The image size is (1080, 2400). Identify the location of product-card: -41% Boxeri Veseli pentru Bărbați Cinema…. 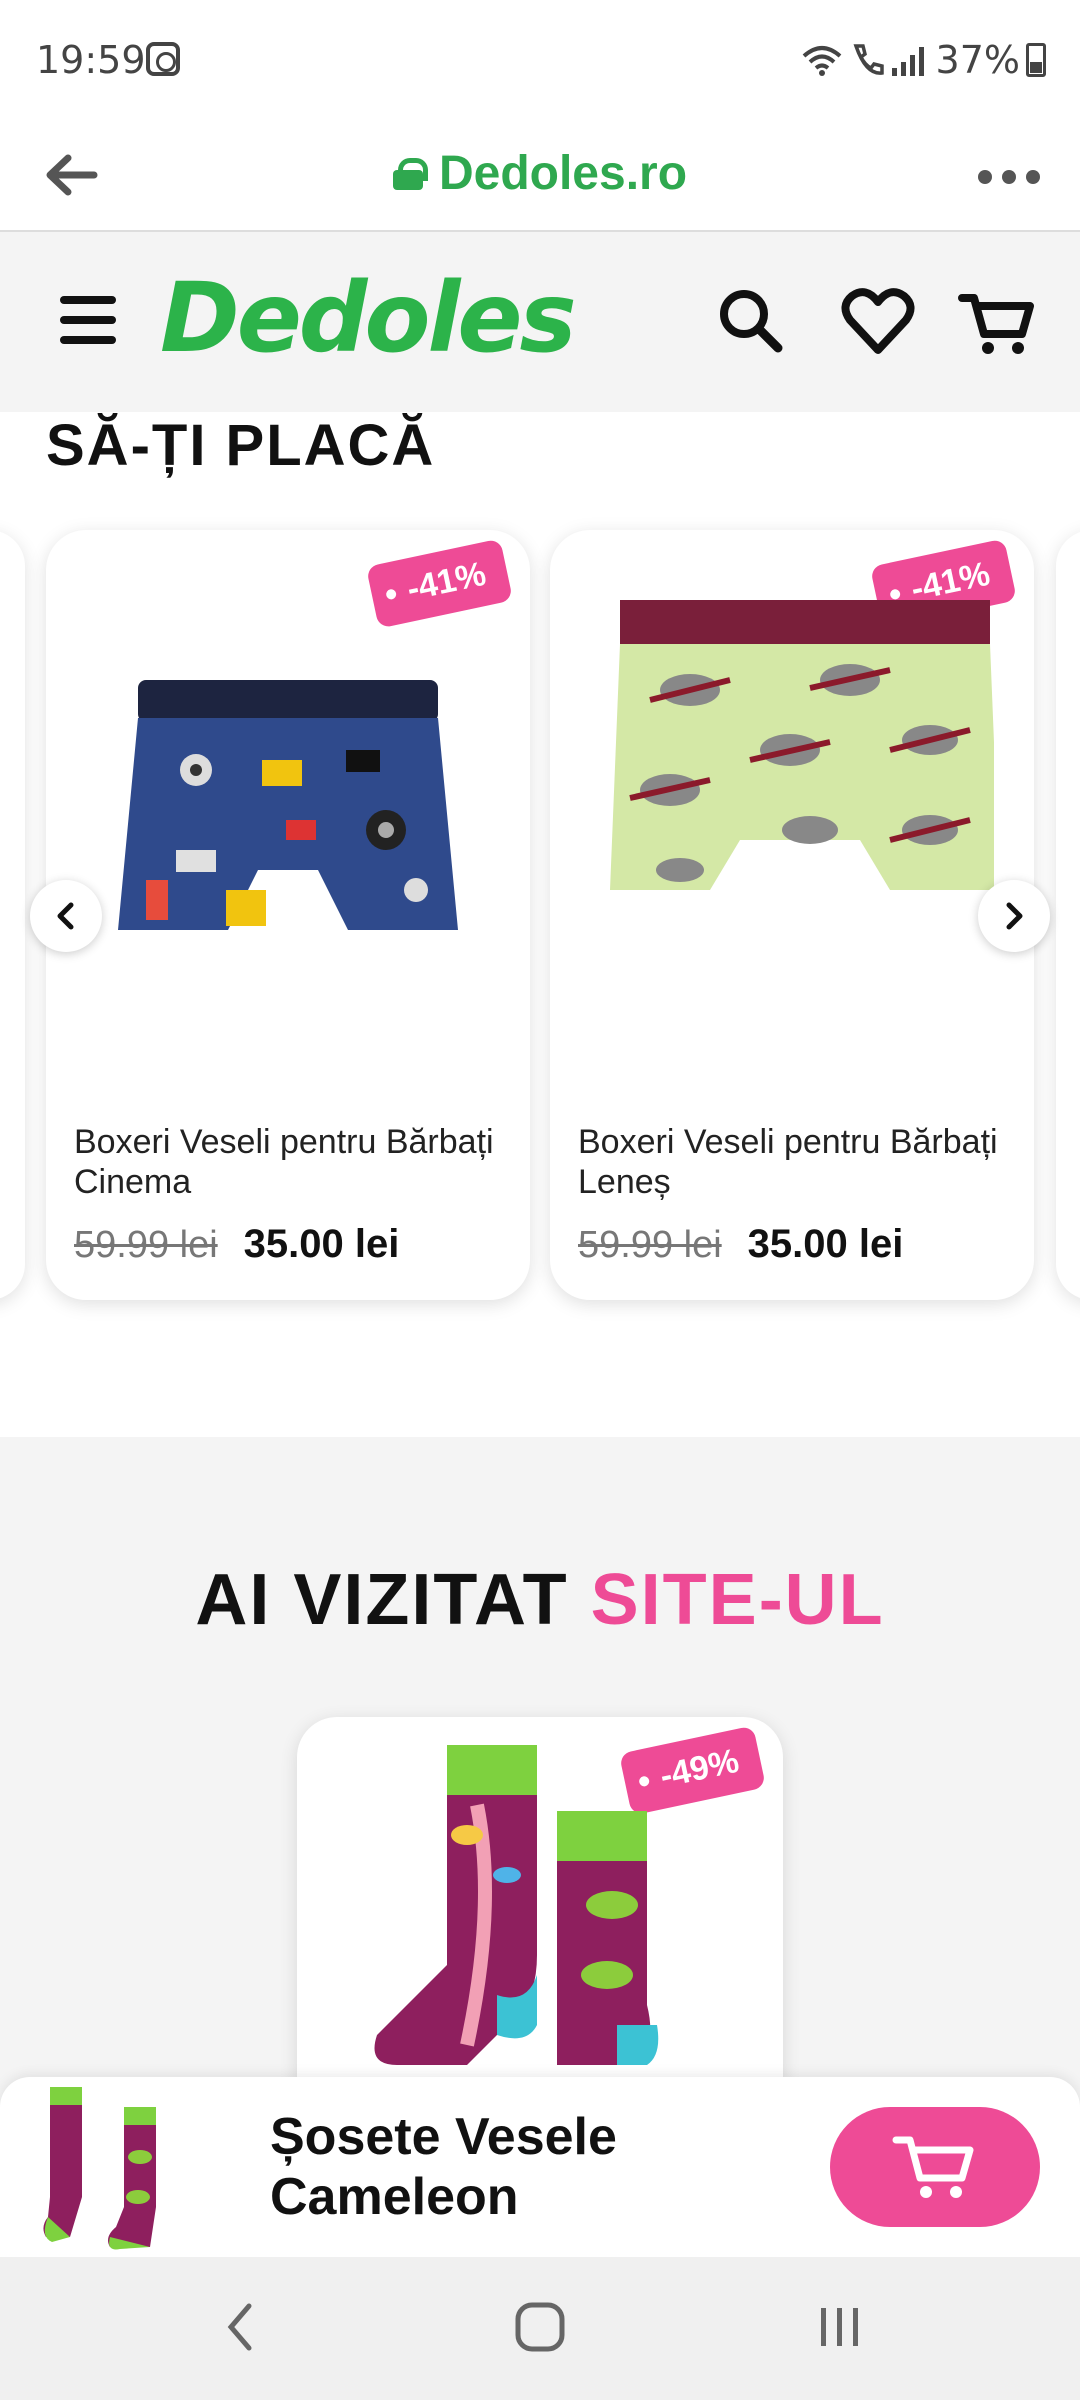
(288, 915).